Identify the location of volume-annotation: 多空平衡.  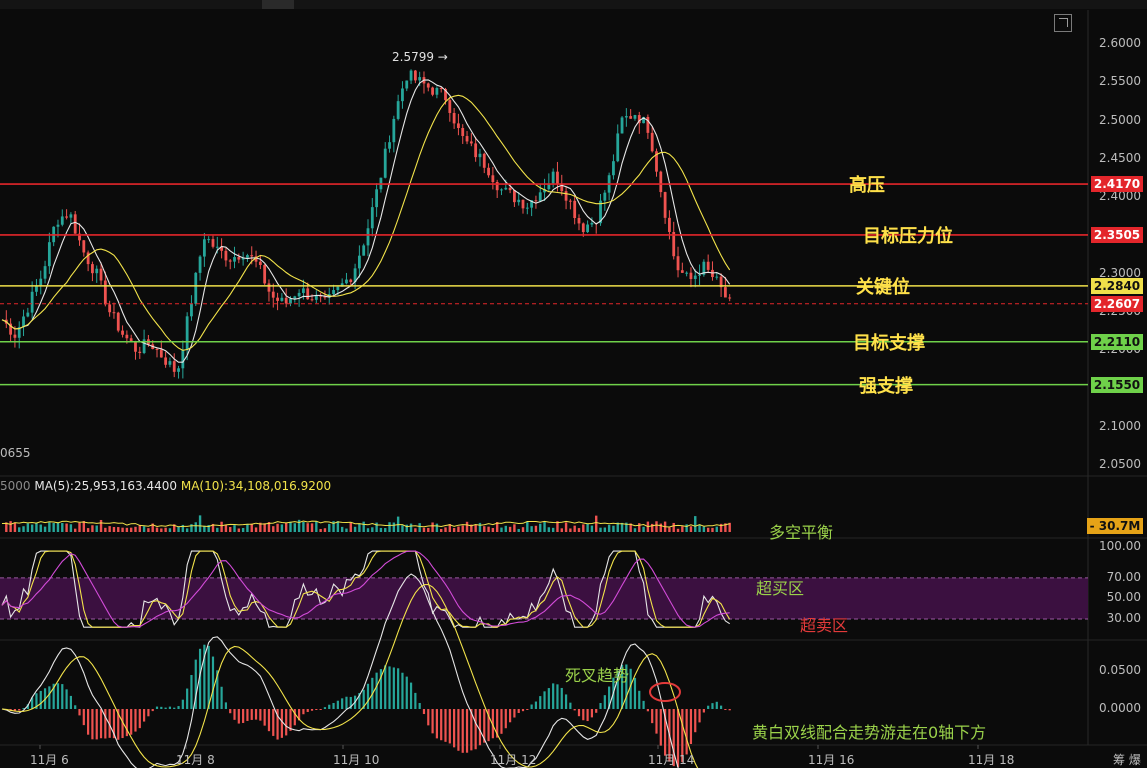
(801, 532).